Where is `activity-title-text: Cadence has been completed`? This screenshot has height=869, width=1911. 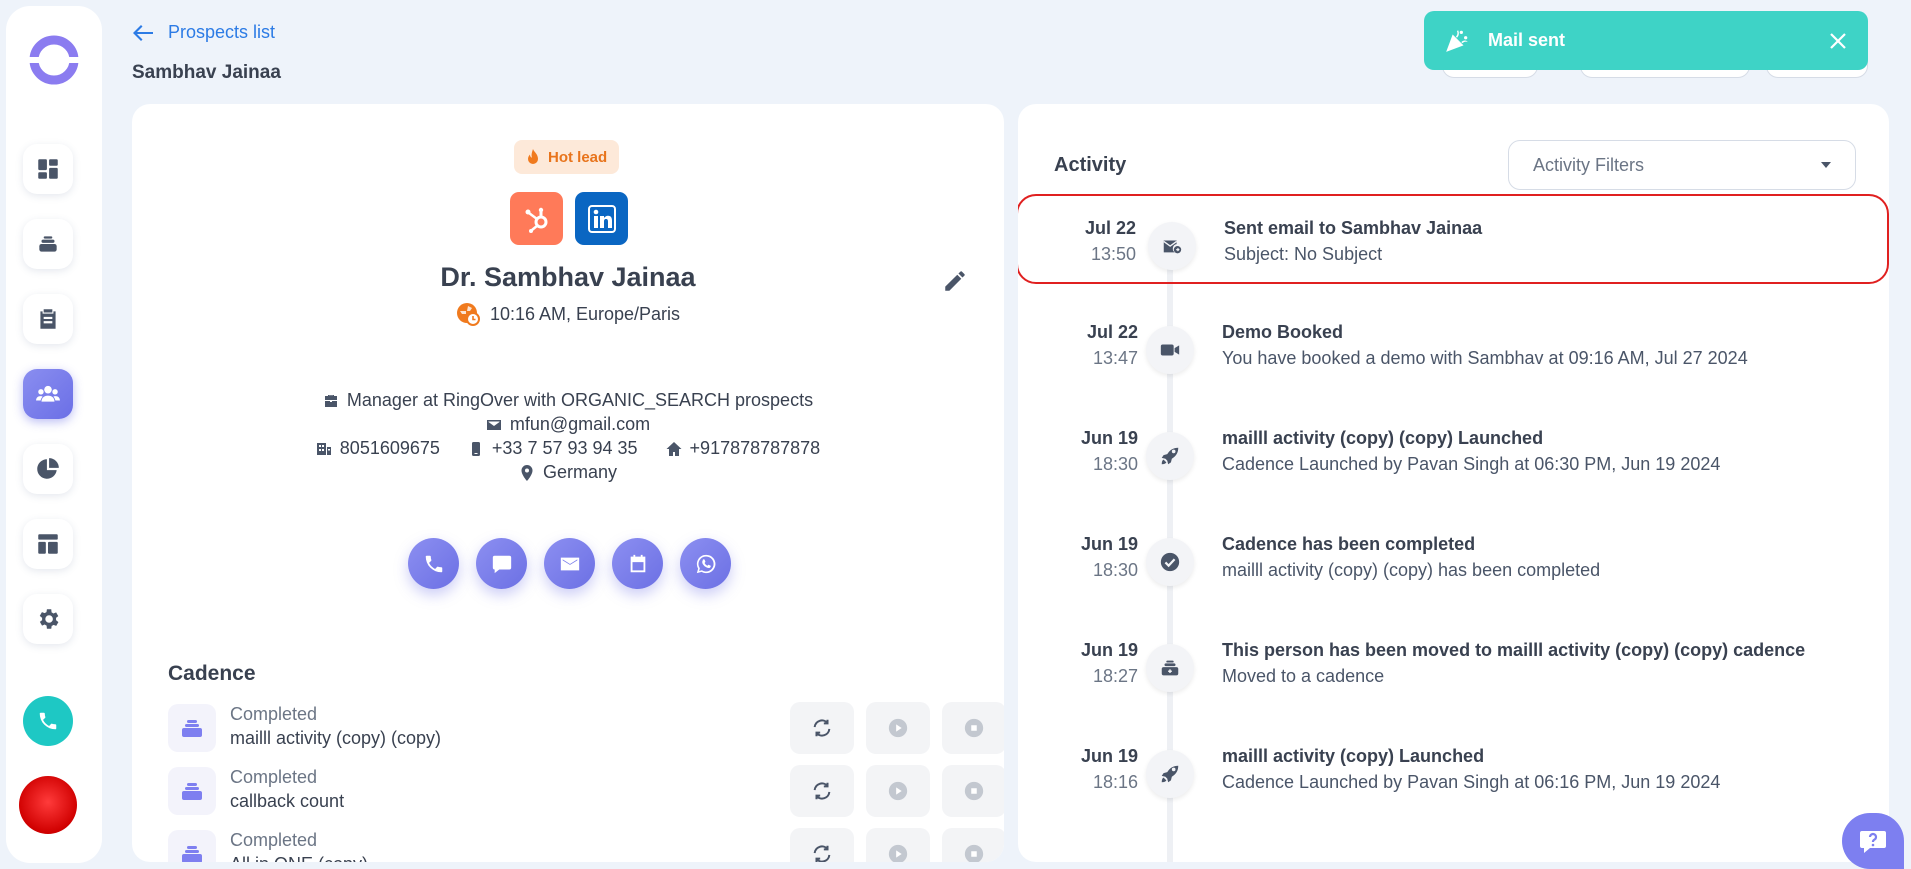
activity-title-text: Cadence has been completed is located at coordinates (1349, 544).